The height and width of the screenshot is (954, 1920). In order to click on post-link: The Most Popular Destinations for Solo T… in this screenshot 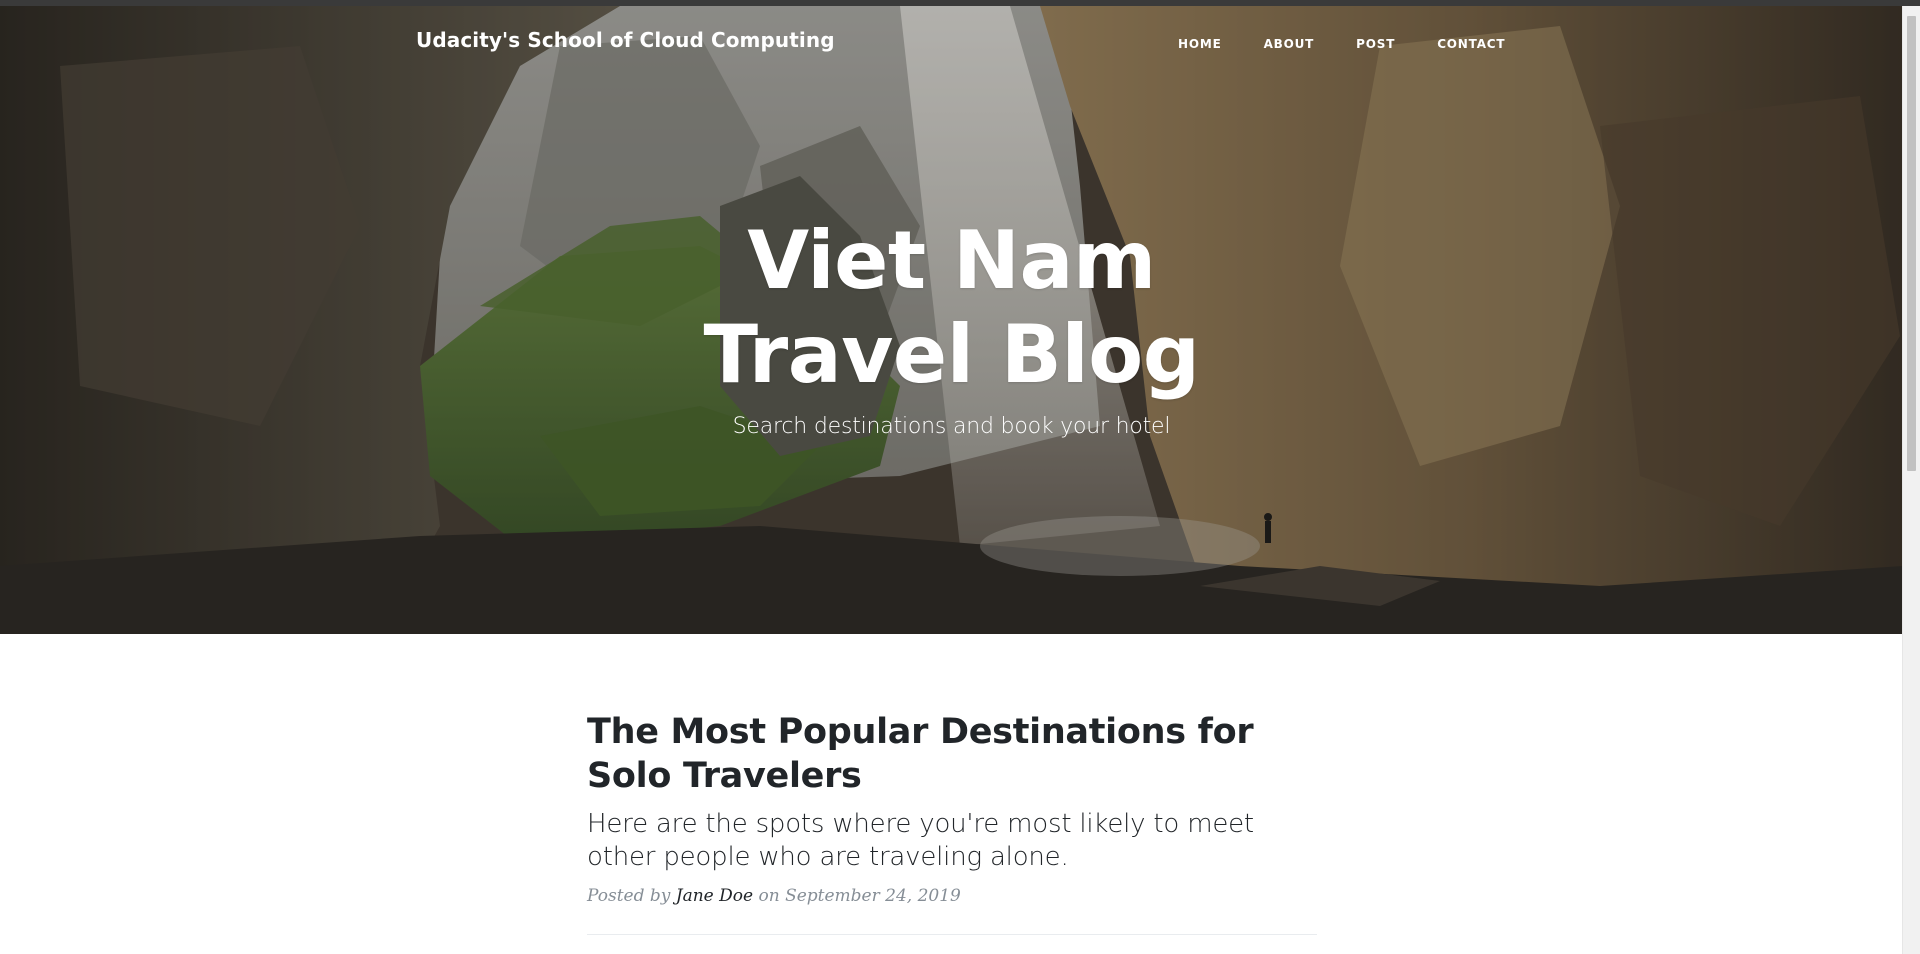, I will do `click(952, 792)`.